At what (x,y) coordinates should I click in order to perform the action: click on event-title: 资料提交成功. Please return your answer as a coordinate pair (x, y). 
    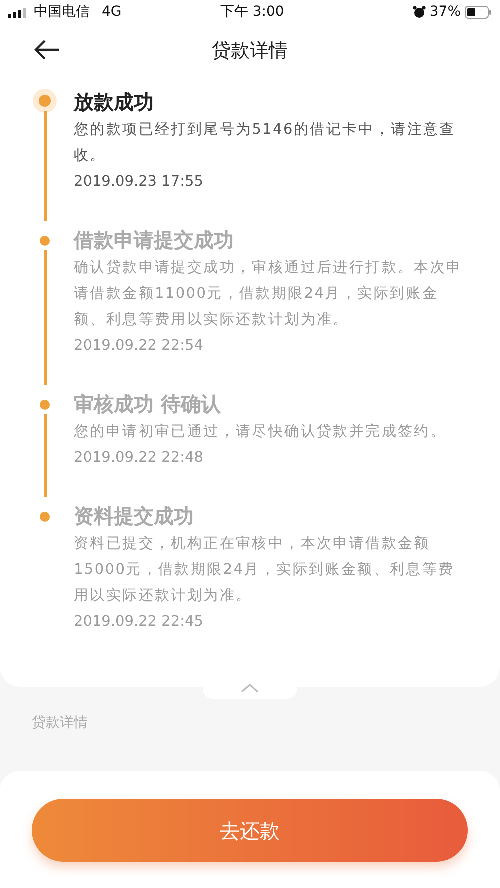
    Looking at the image, I should click on (134, 516).